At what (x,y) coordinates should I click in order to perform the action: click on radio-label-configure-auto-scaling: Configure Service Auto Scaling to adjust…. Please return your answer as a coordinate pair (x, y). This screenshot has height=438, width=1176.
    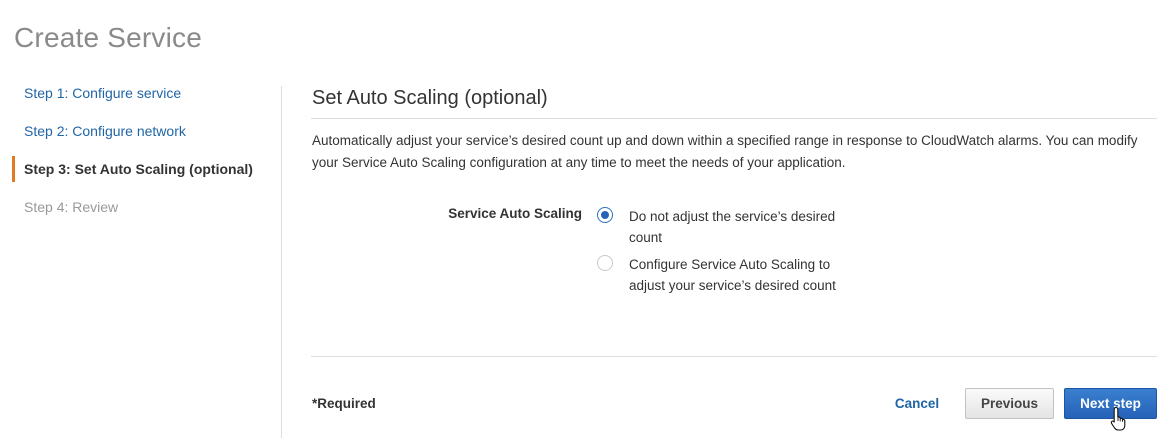
    Looking at the image, I should click on (732, 275).